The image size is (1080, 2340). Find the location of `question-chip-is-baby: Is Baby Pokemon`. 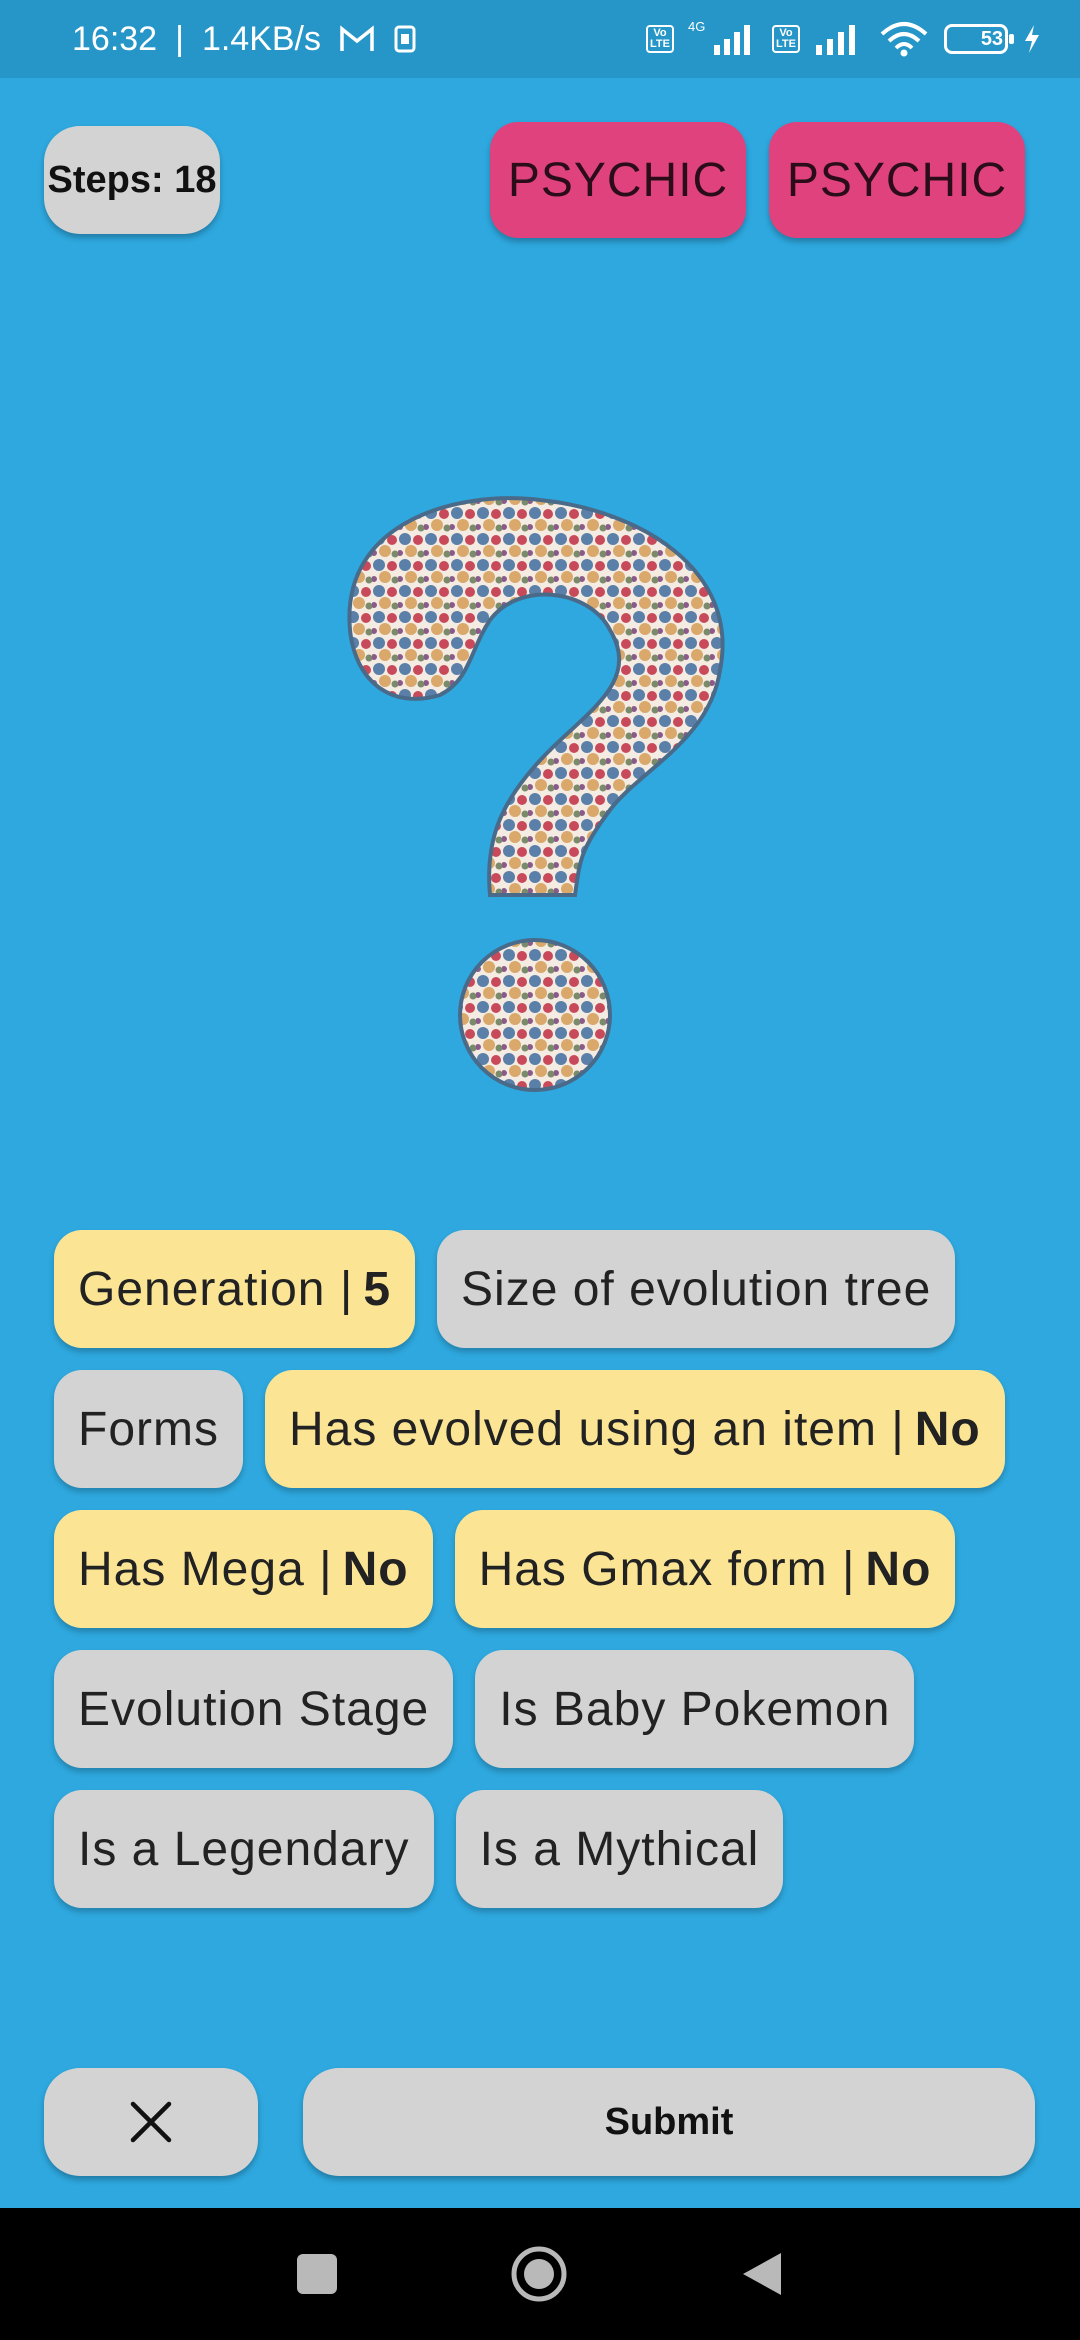

question-chip-is-baby: Is Baby Pokemon is located at coordinates (695, 1709).